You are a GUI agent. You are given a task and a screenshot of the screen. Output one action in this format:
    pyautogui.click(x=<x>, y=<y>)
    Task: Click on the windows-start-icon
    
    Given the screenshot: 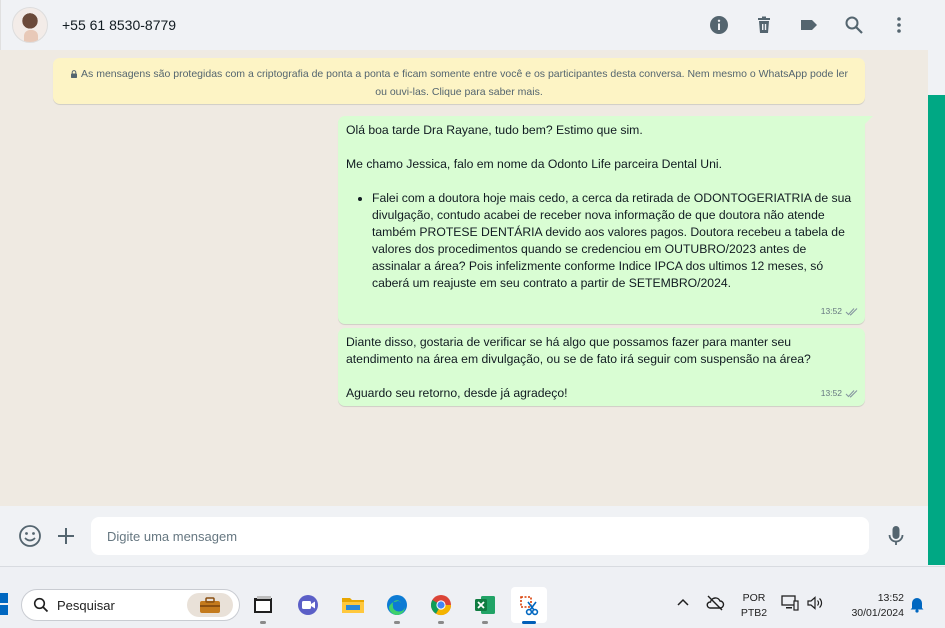 What is the action you would take?
    pyautogui.click(x=5, y=604)
    